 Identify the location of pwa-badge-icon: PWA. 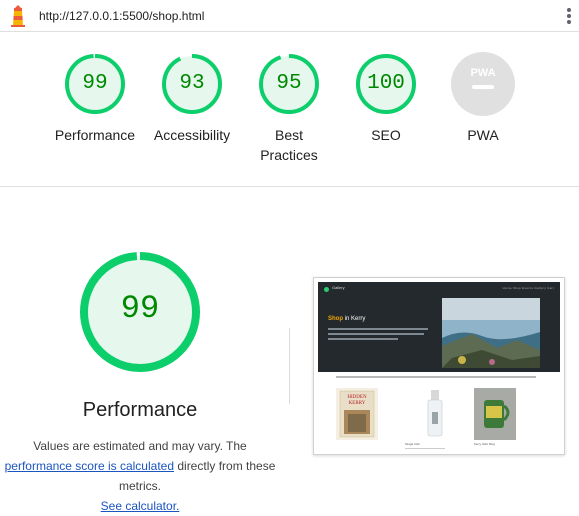
(483, 84).